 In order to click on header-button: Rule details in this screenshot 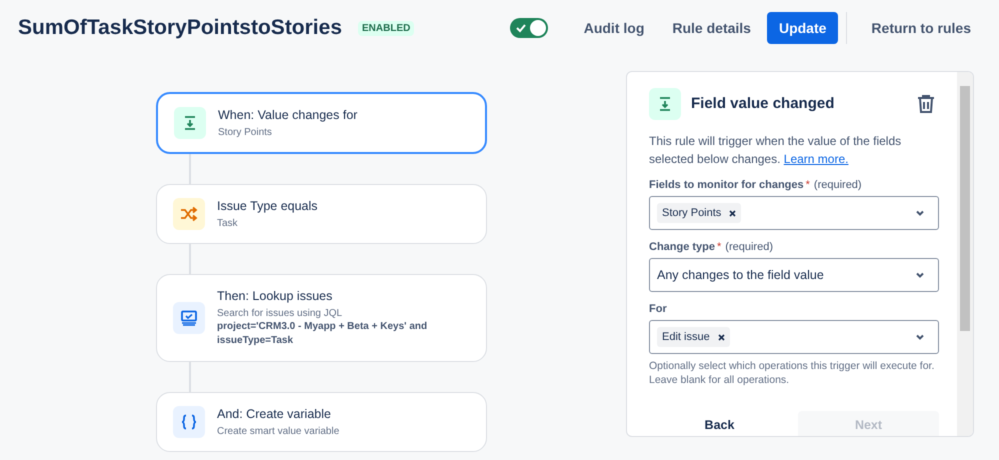, I will do `click(711, 28)`.